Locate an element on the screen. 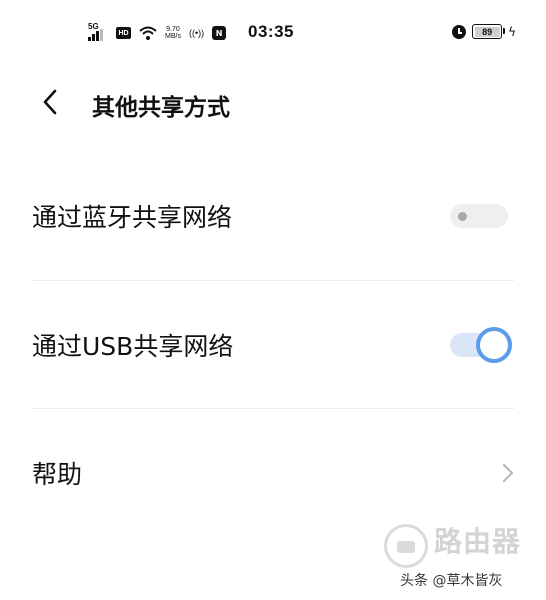 The width and height of the screenshot is (546, 600). bluetooth-tethering-toggle is located at coordinates (479, 216).